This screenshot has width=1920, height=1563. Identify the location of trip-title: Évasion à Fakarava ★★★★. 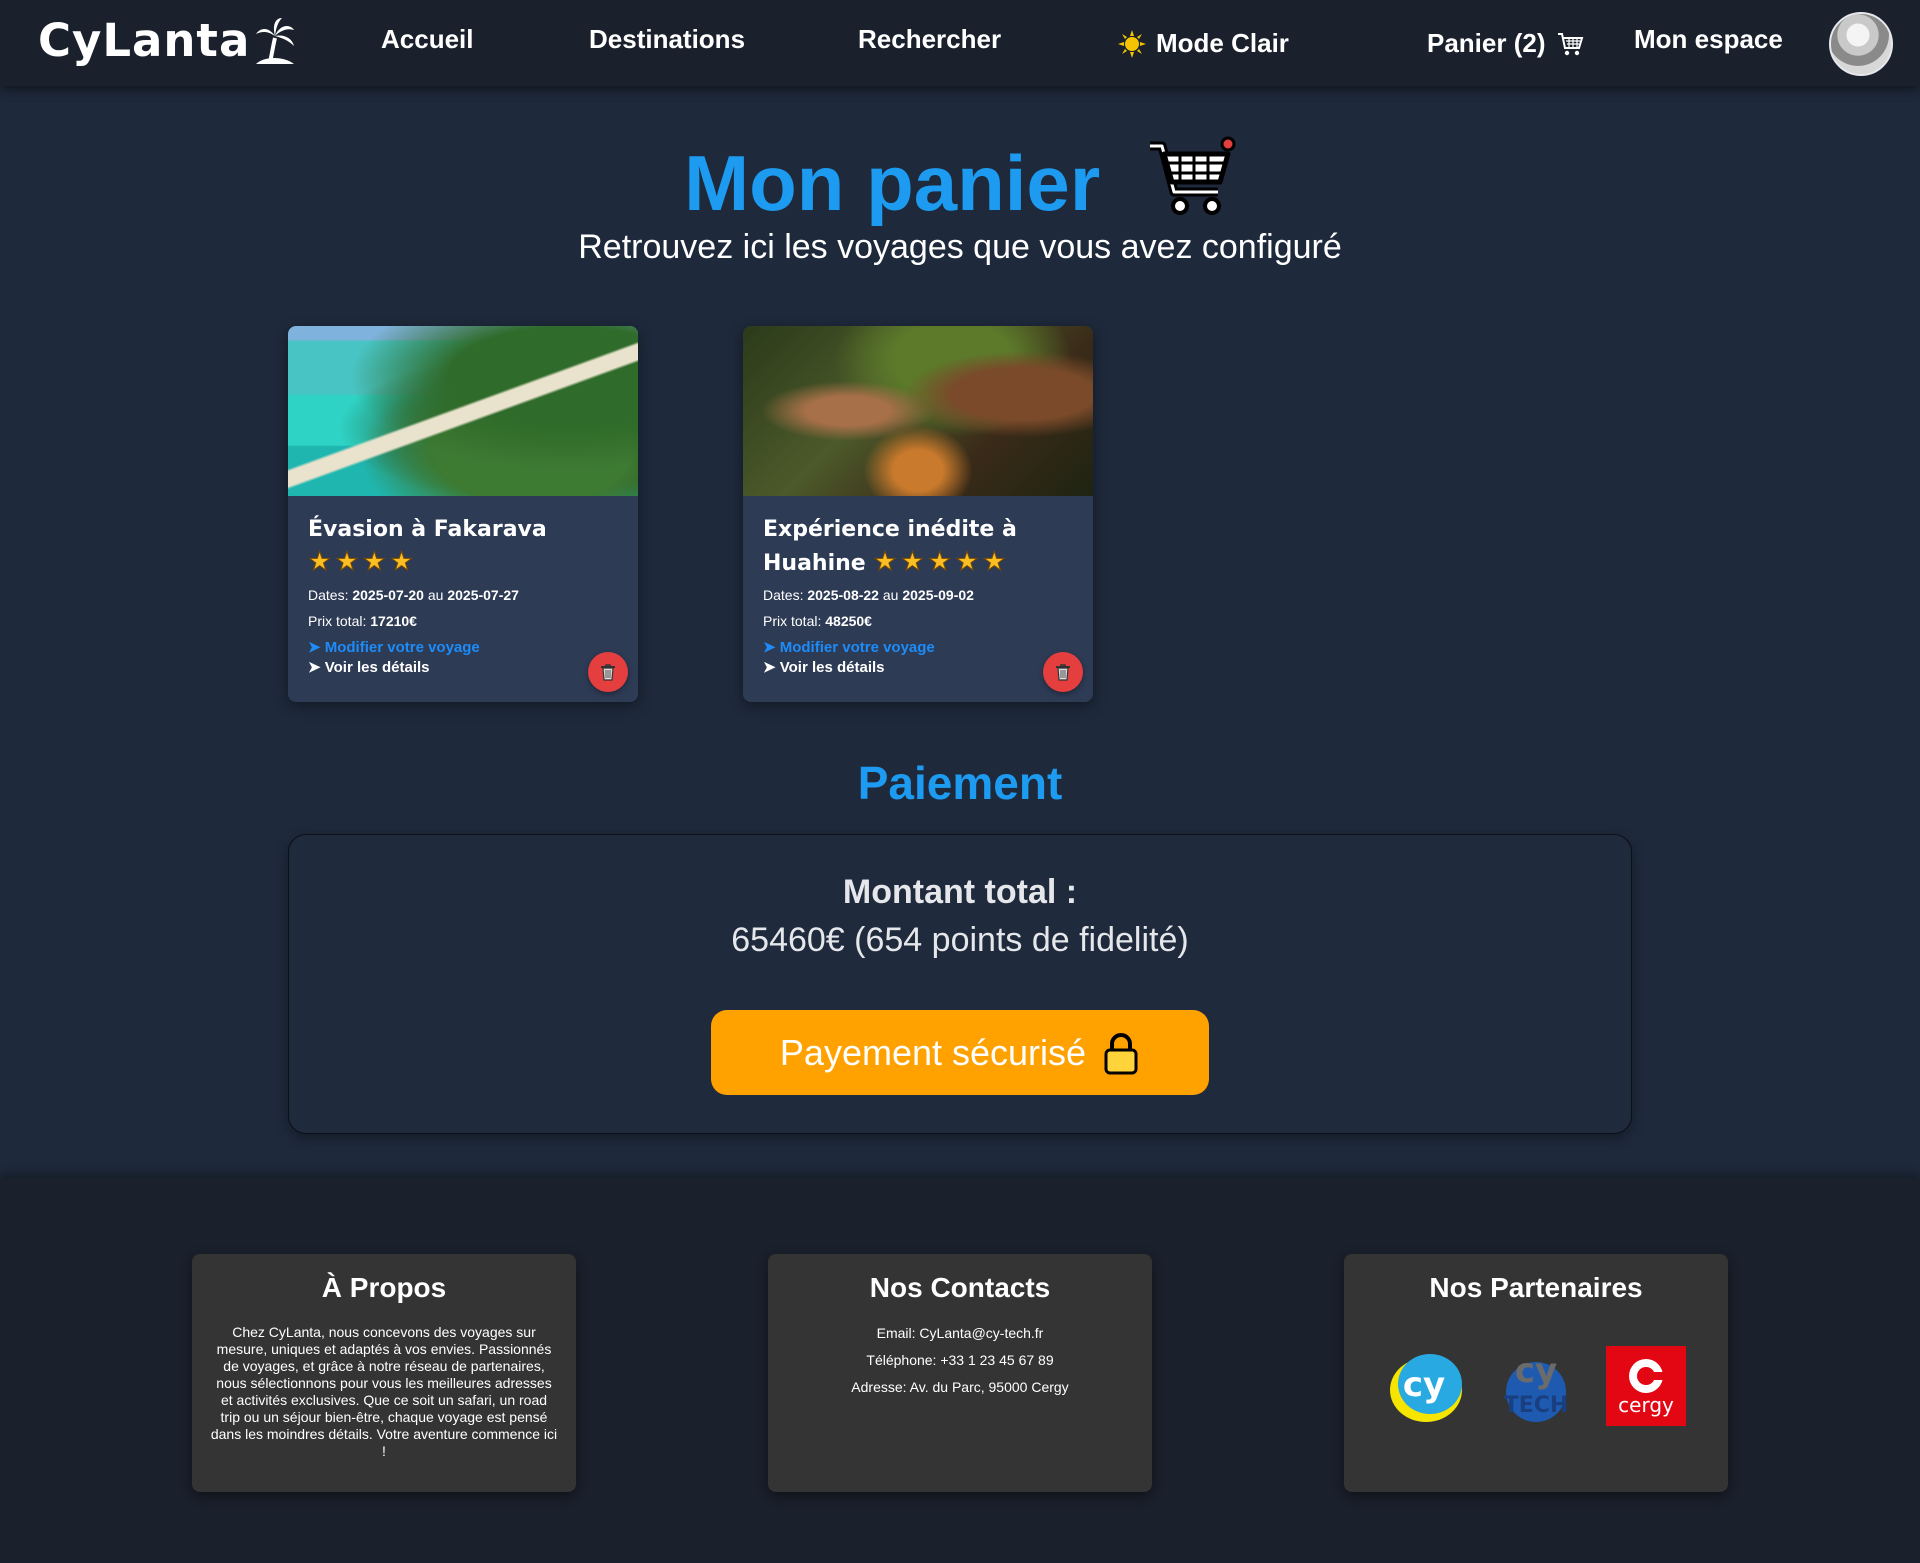
(462, 547).